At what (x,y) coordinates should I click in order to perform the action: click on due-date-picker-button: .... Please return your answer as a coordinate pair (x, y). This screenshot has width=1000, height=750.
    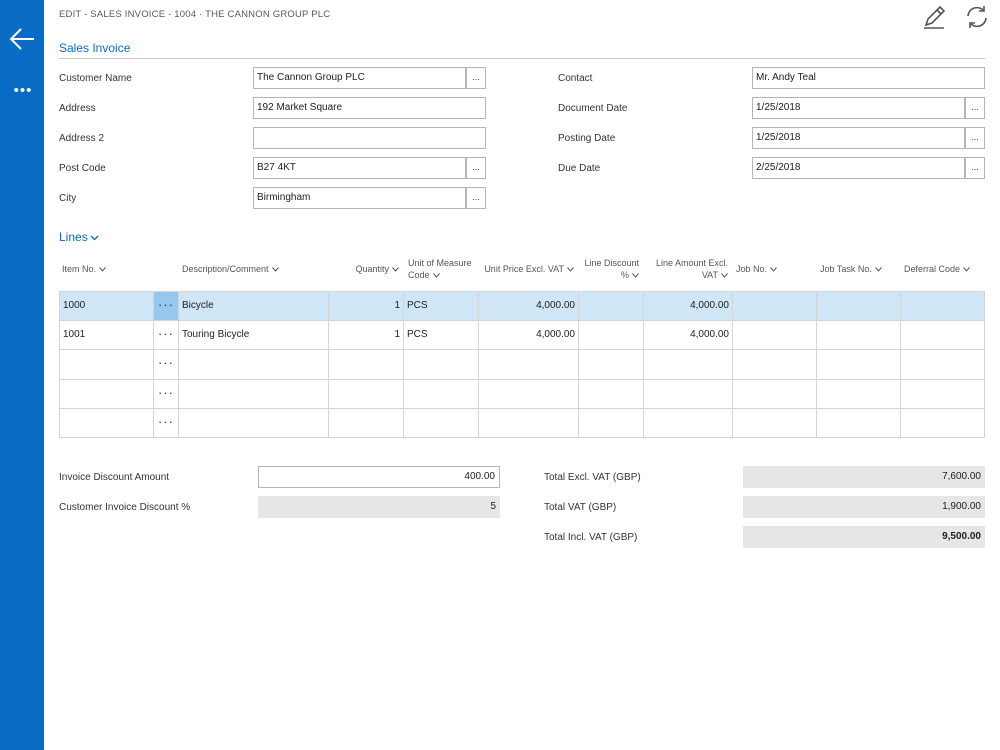
    Looking at the image, I should click on (975, 168).